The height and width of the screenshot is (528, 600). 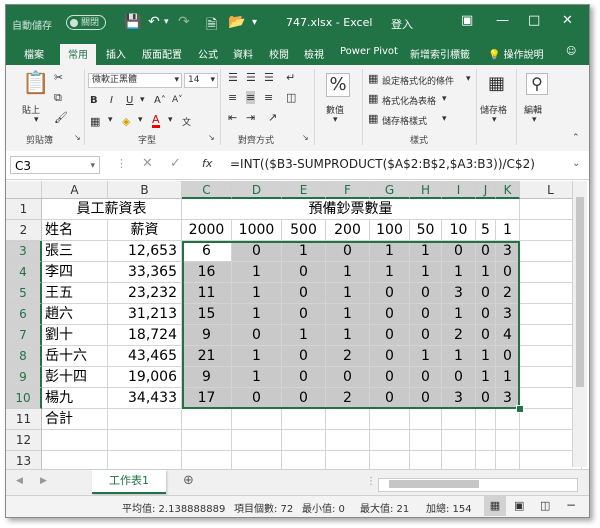 What do you see at coordinates (61, 117) in the screenshot?
I see `format-painter-icon: 🖌` at bounding box center [61, 117].